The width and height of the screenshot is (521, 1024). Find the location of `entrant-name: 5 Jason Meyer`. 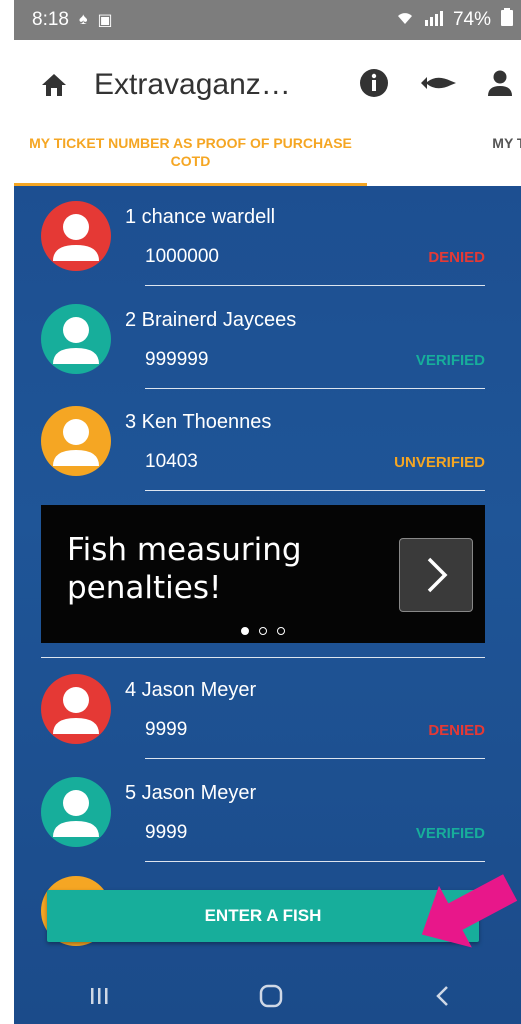

entrant-name: 5 Jason Meyer is located at coordinates (191, 793).